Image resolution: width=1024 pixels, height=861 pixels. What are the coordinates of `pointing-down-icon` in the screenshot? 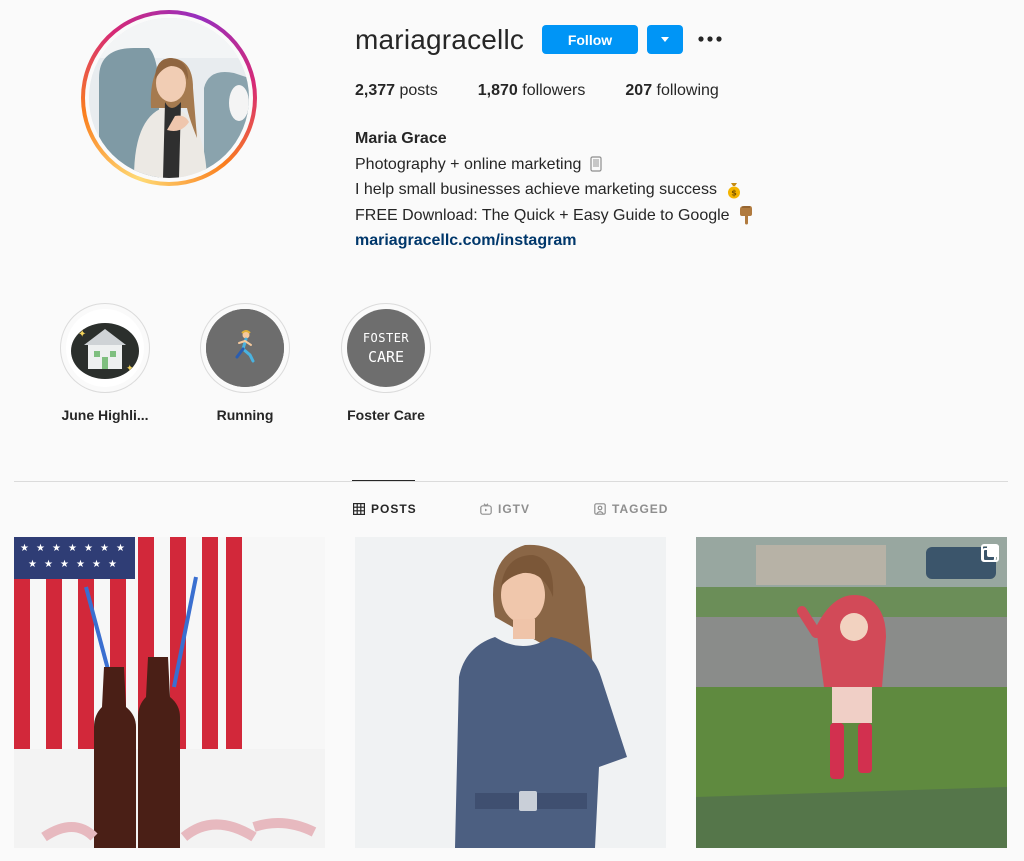 It's located at (746, 215).